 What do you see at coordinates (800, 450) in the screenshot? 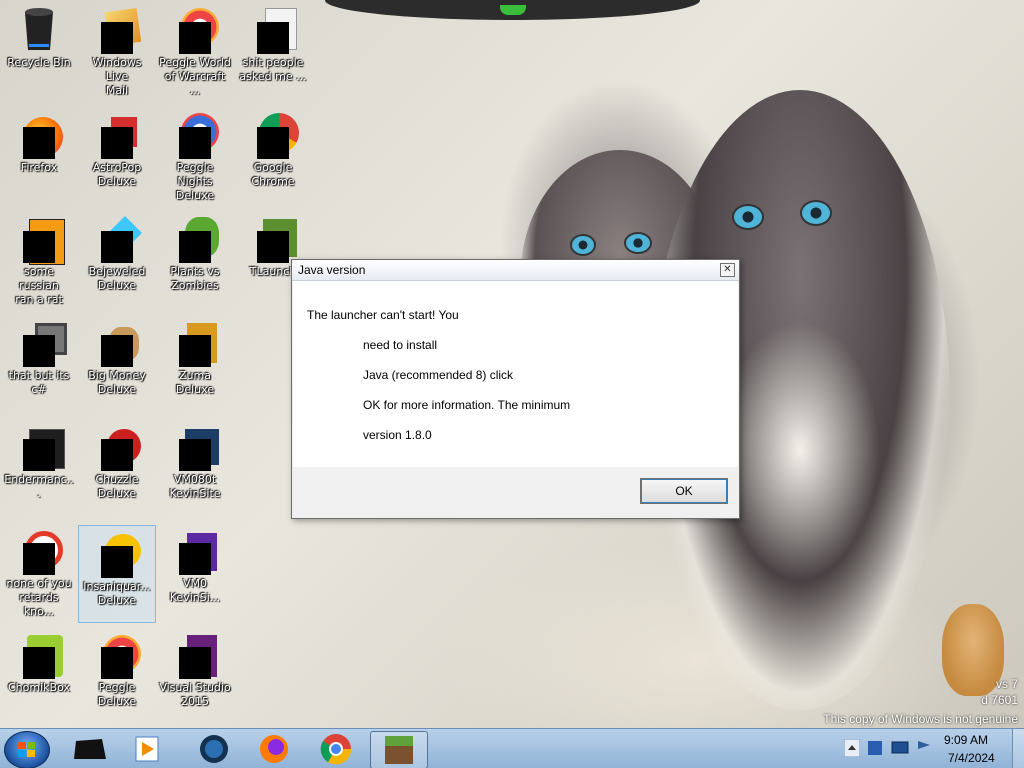
I see `wallpaper-kitten-chest` at bounding box center [800, 450].